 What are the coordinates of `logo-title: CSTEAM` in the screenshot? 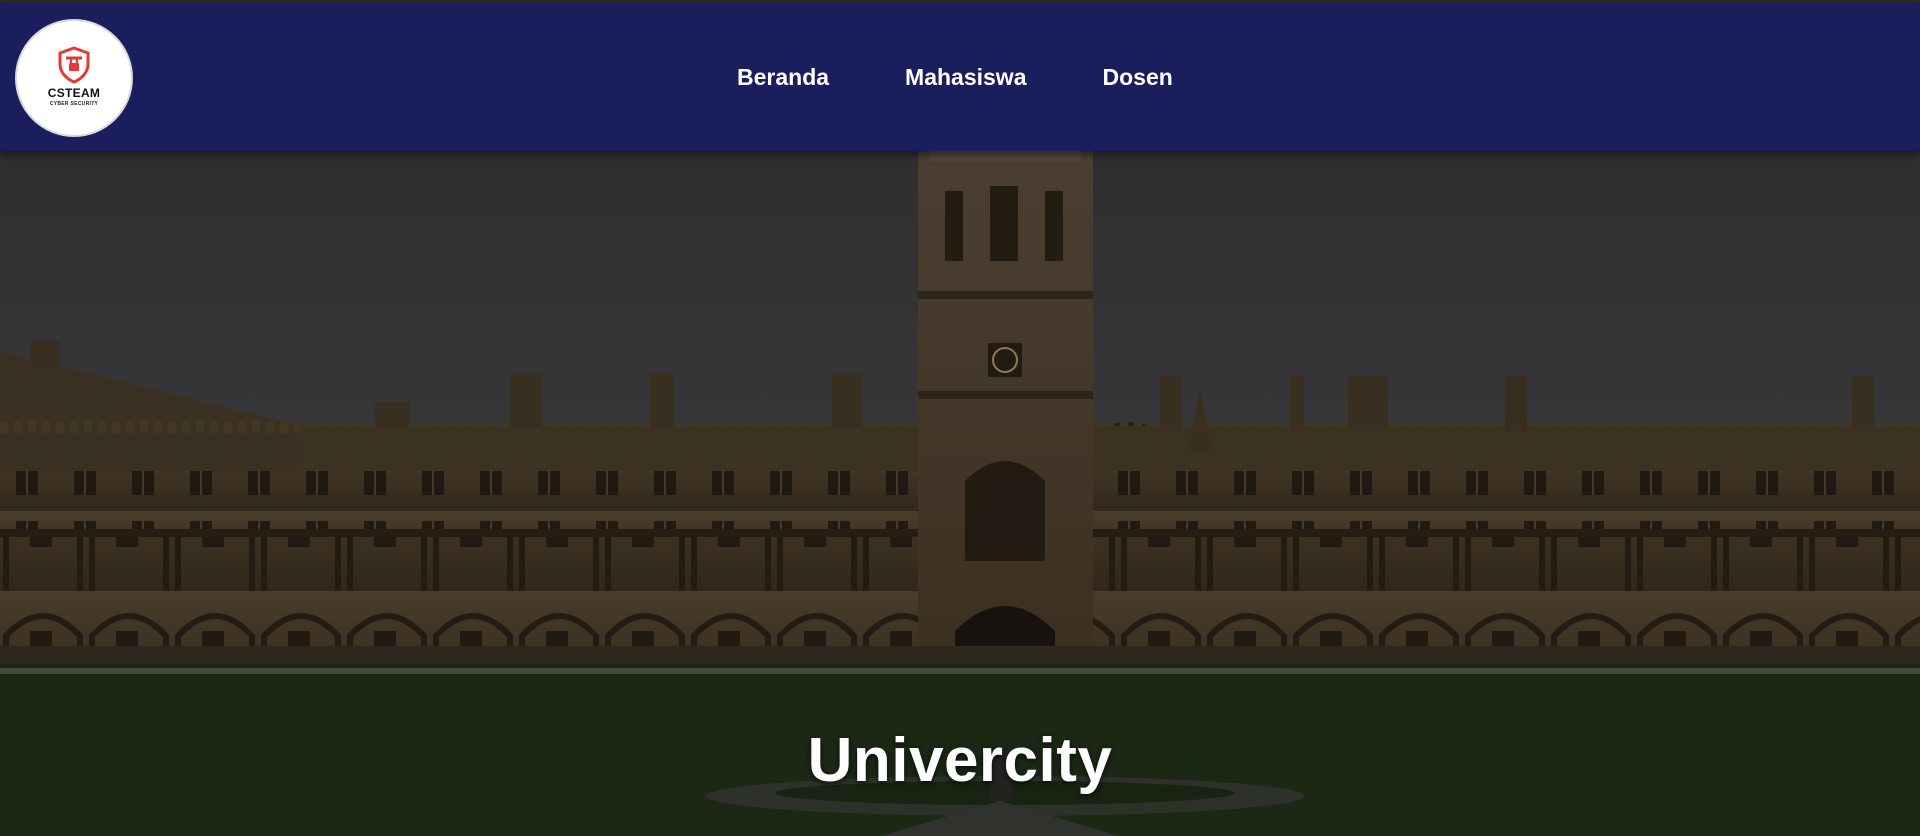 It's located at (74, 92).